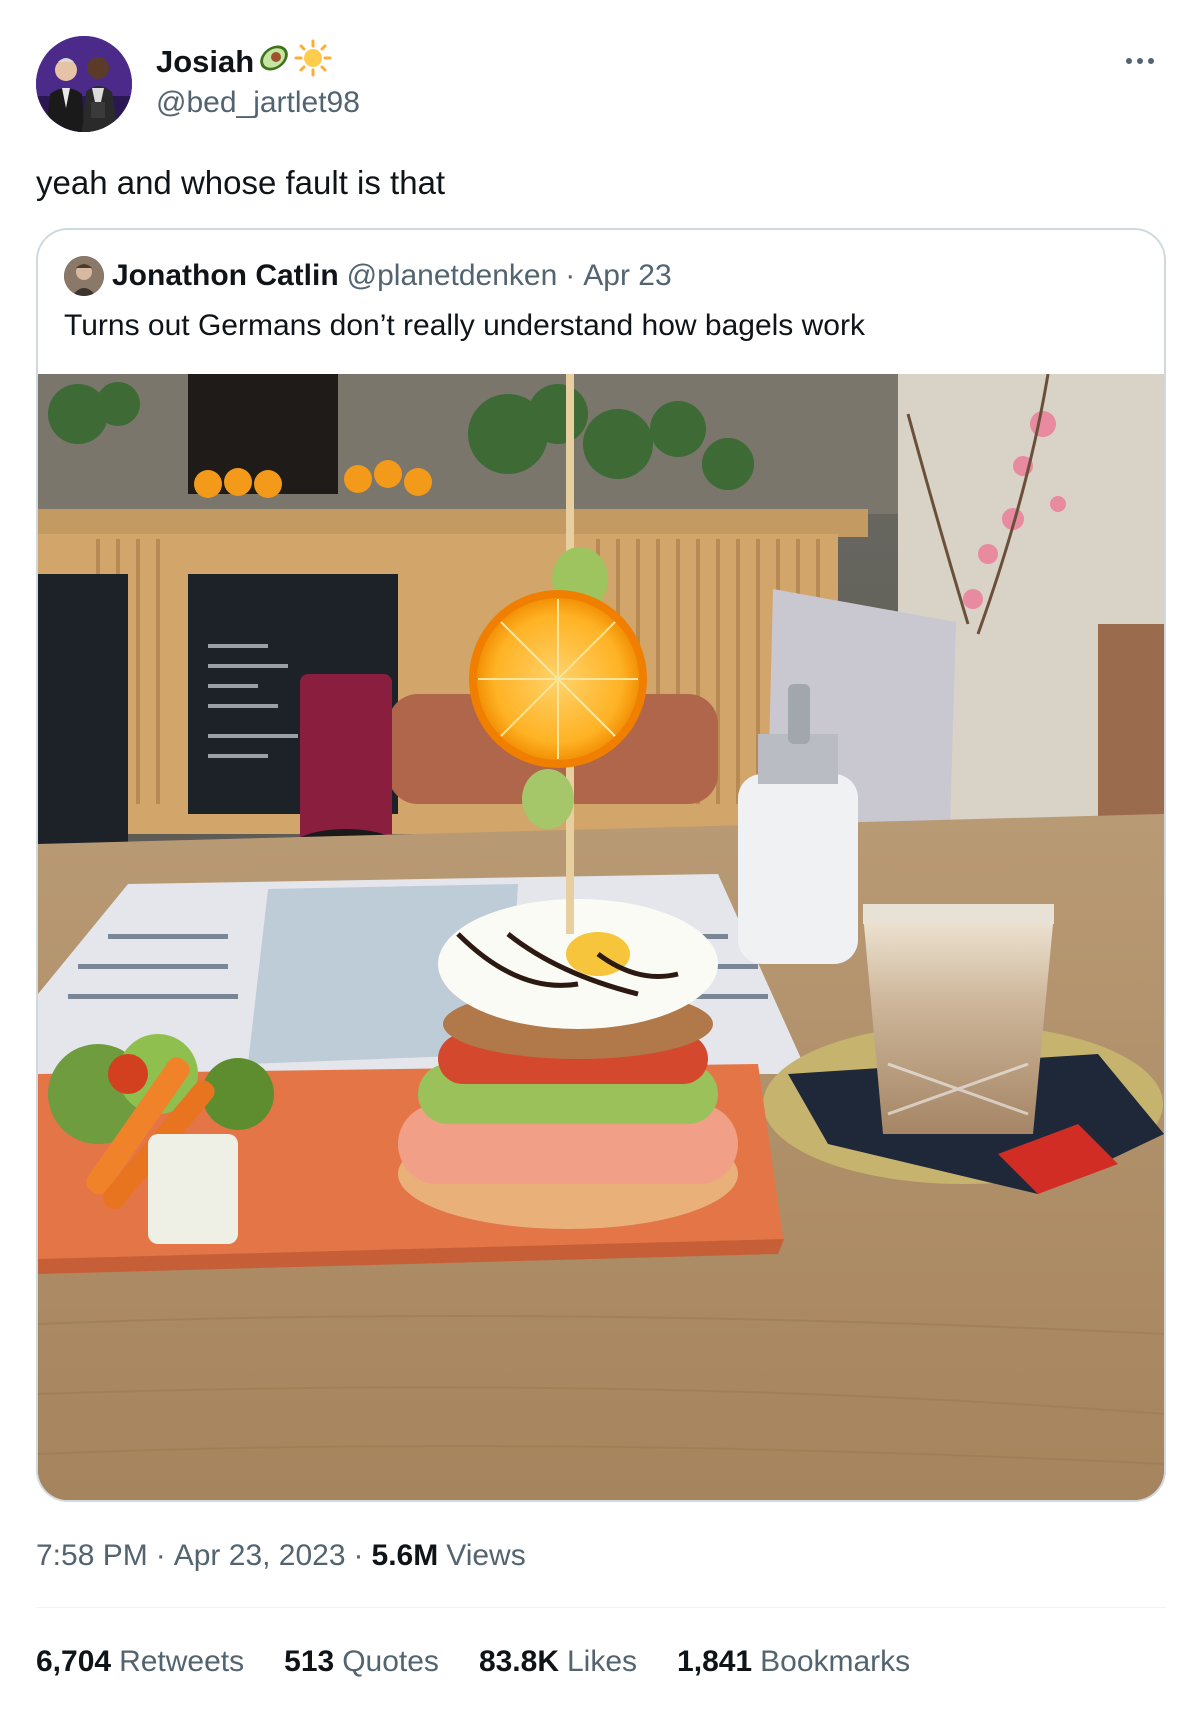 The height and width of the screenshot is (1714, 1200). I want to click on retweets-stat: 6,704 Retweets, so click(140, 1662).